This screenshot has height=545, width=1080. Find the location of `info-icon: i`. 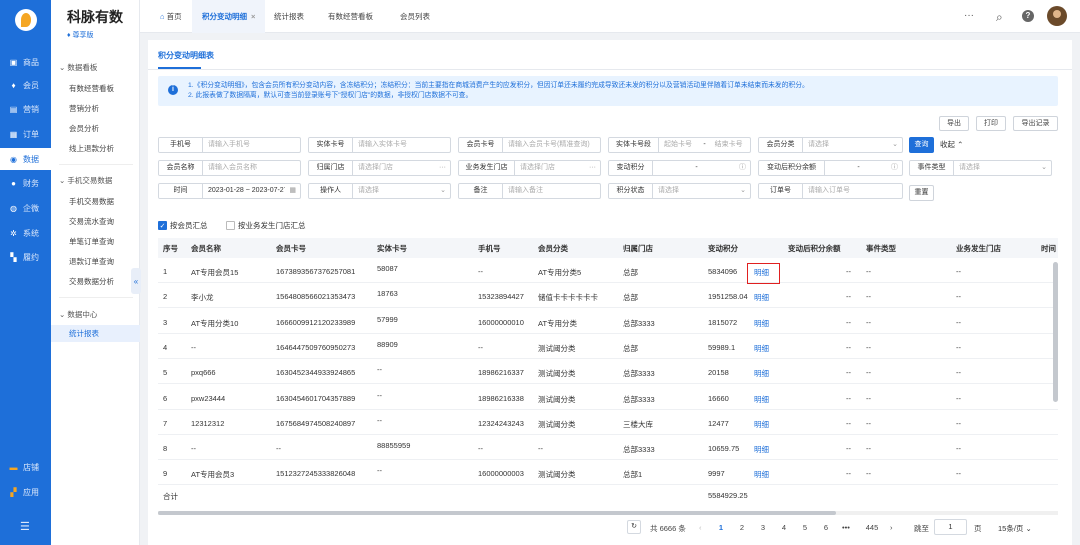

info-icon: i is located at coordinates (173, 90).